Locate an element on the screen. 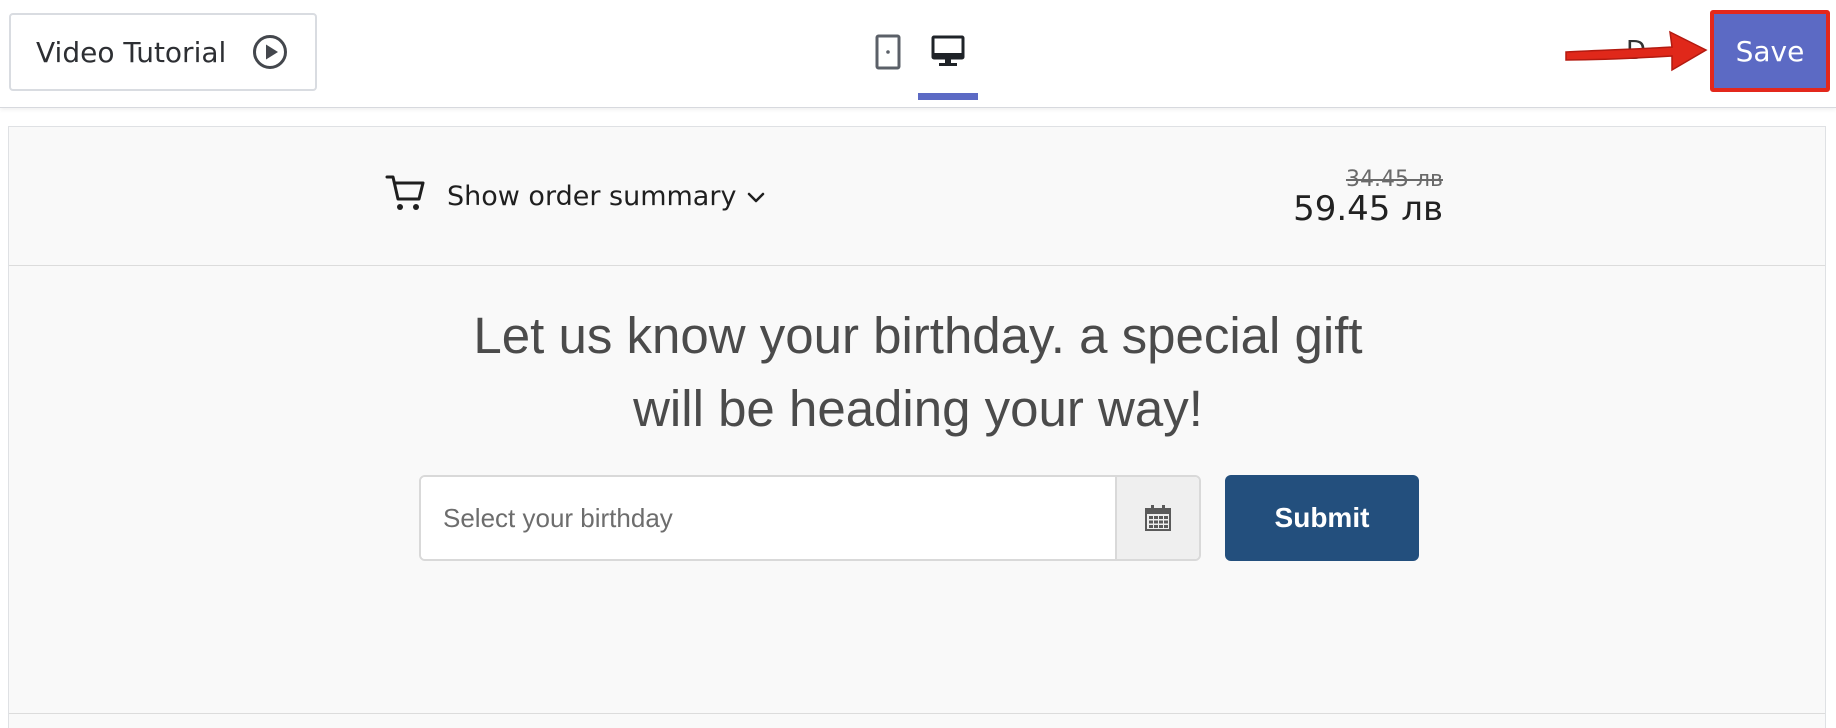  mobile-device-icon is located at coordinates (888, 52).